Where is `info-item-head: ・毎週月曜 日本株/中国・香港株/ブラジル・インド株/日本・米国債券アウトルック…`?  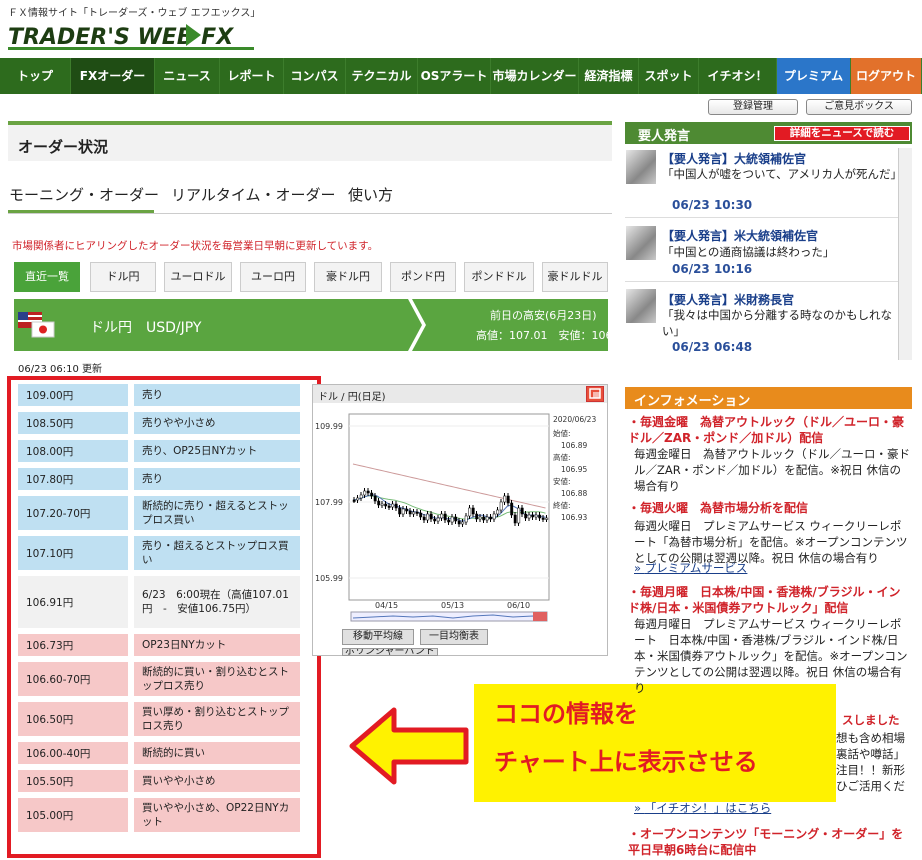 info-item-head: ・毎週月曜 日本株/中国・香港株/ブラジル・インド株/日本・米国債券アウトルック… is located at coordinates (768, 600).